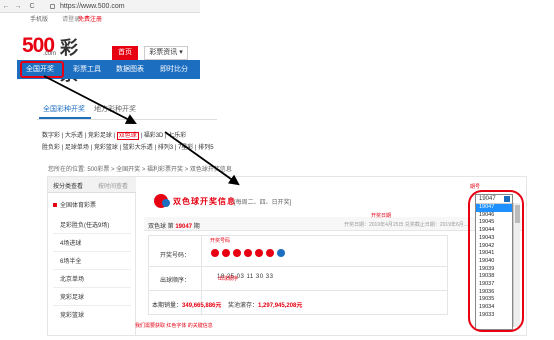 This screenshot has height=340, width=554. Describe the element at coordinates (281, 253) in the screenshot. I see `blue-ball` at that location.